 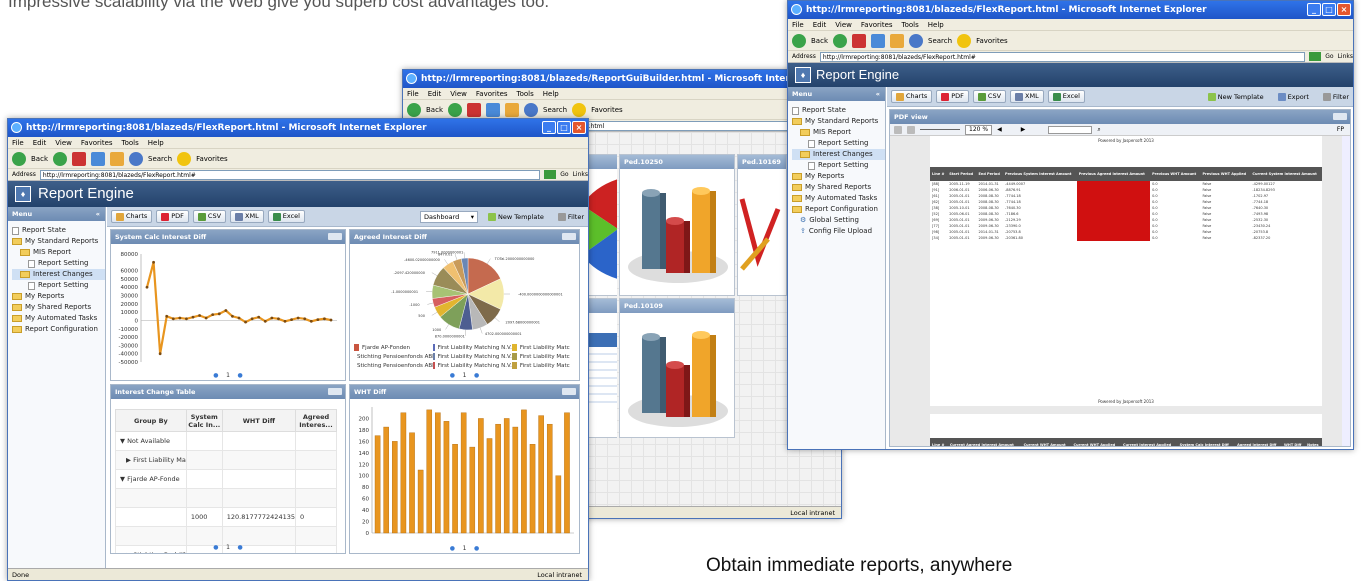 I want to click on go-button: Go, so click(x=564, y=175).